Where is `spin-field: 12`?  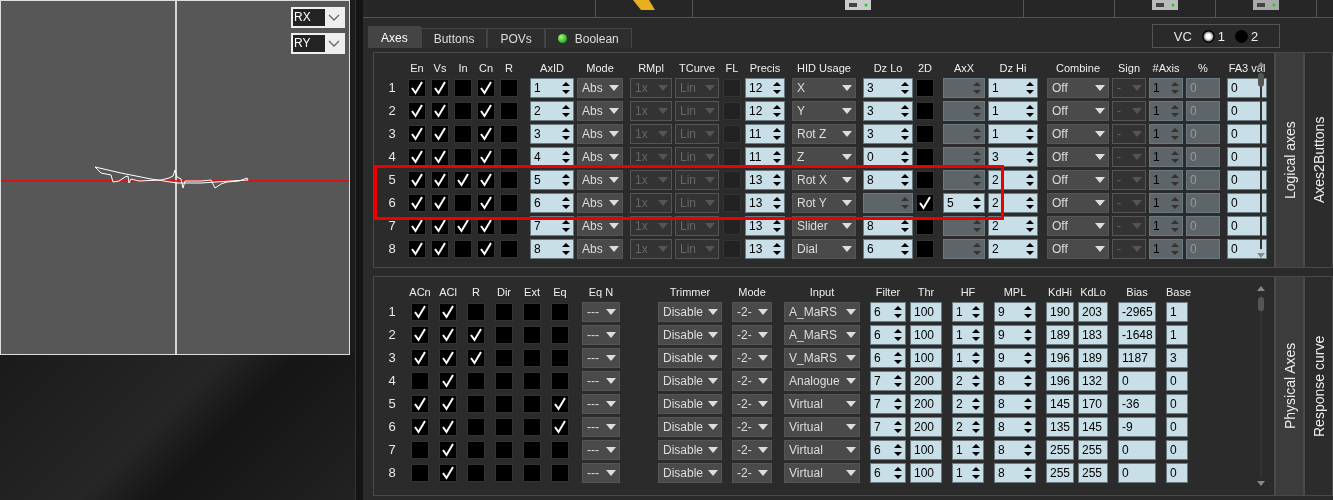
spin-field: 12 is located at coordinates (765, 110).